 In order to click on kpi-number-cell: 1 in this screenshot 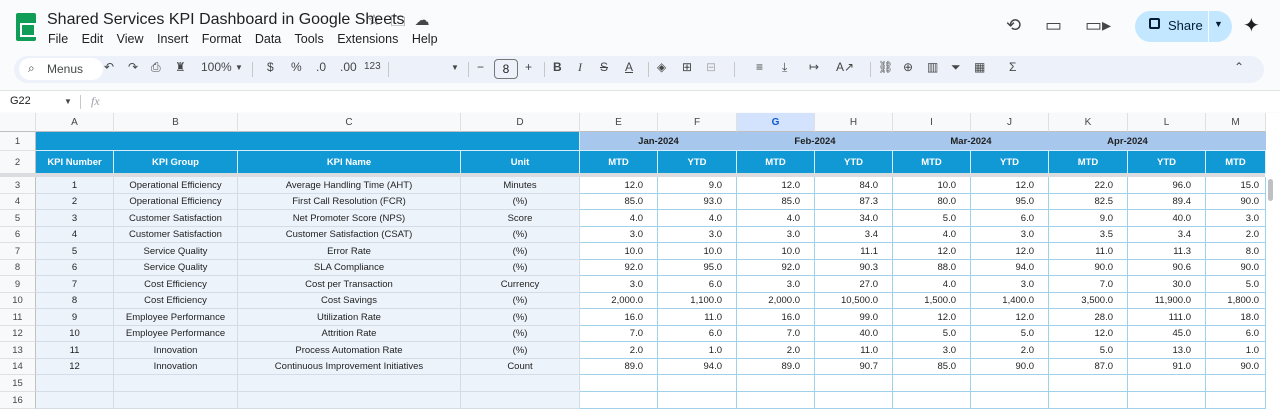, I will do `click(75, 185)`.